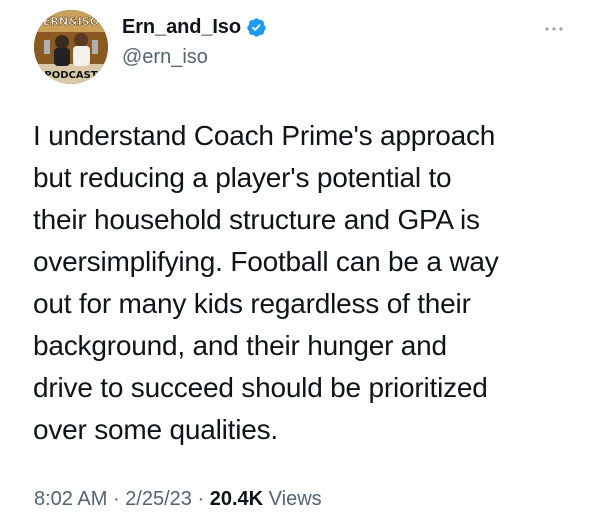  What do you see at coordinates (554, 29) in the screenshot?
I see `more-options-icon` at bounding box center [554, 29].